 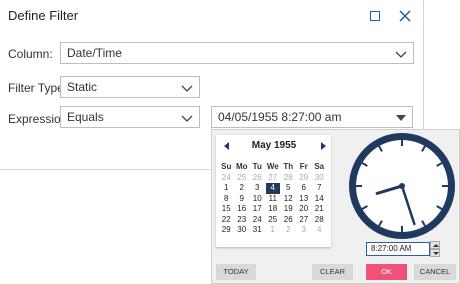 I want to click on today-button: TODAY, so click(x=236, y=272).